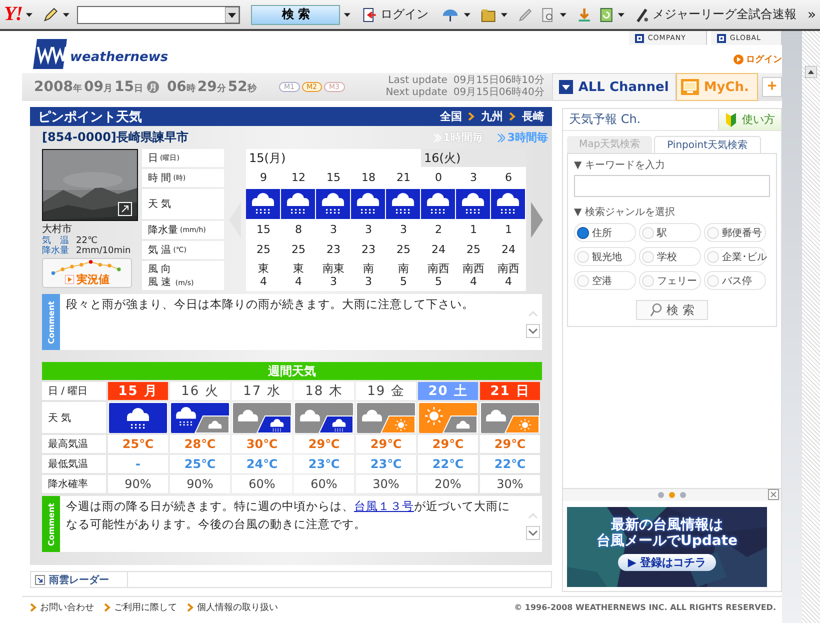  I want to click on arrow-box-icon, so click(40, 579).